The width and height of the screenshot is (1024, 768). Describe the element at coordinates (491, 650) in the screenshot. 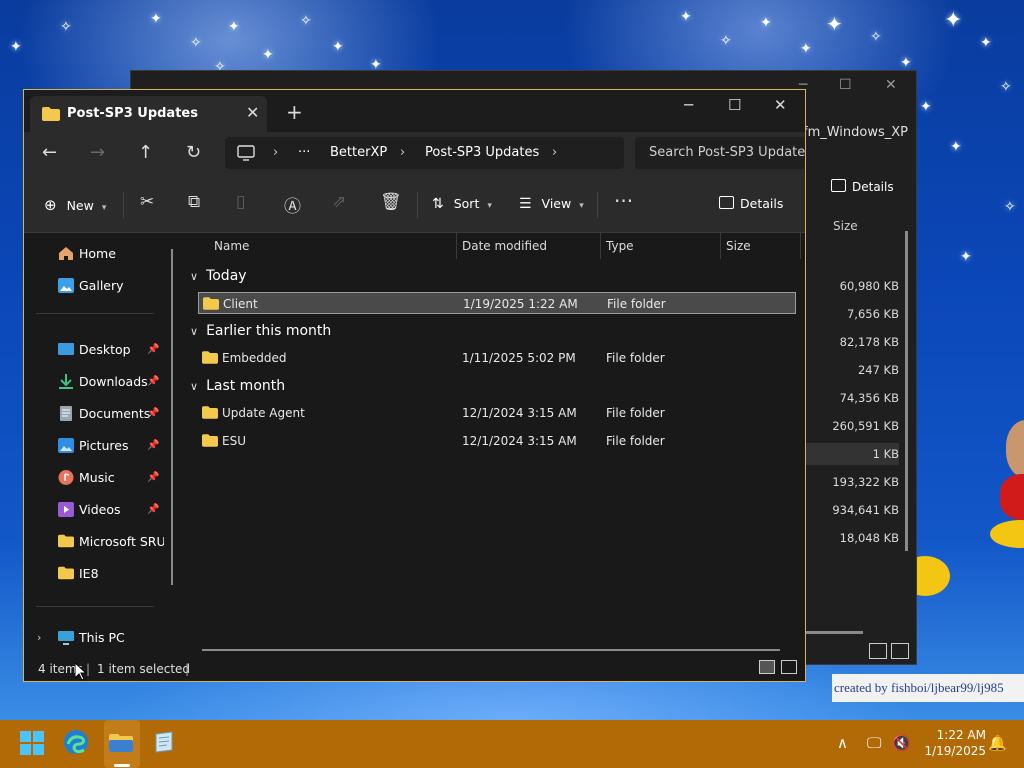

I see `horizontal-scrollbar` at that location.